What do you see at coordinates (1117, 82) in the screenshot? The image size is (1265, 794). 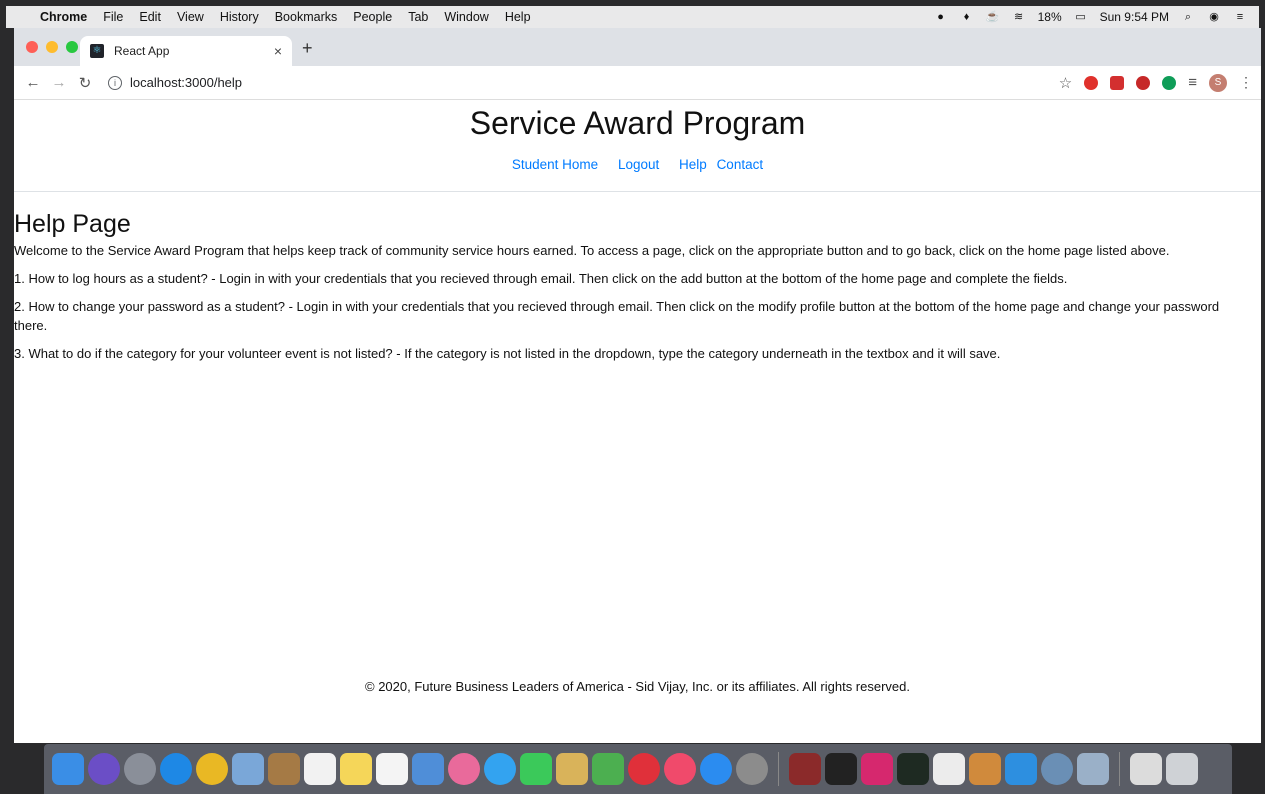 I see `red-extension-icon` at bounding box center [1117, 82].